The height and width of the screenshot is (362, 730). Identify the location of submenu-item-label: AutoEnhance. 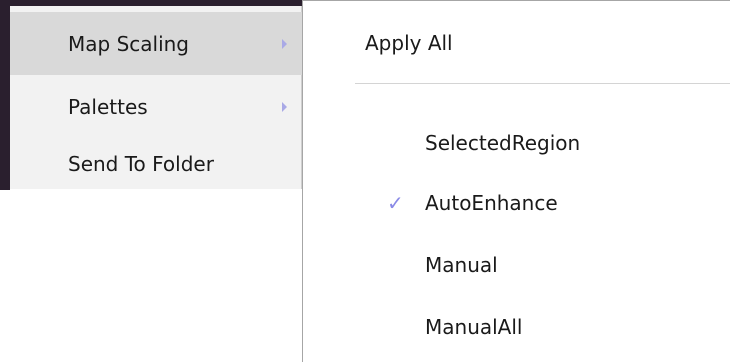
(491, 203).